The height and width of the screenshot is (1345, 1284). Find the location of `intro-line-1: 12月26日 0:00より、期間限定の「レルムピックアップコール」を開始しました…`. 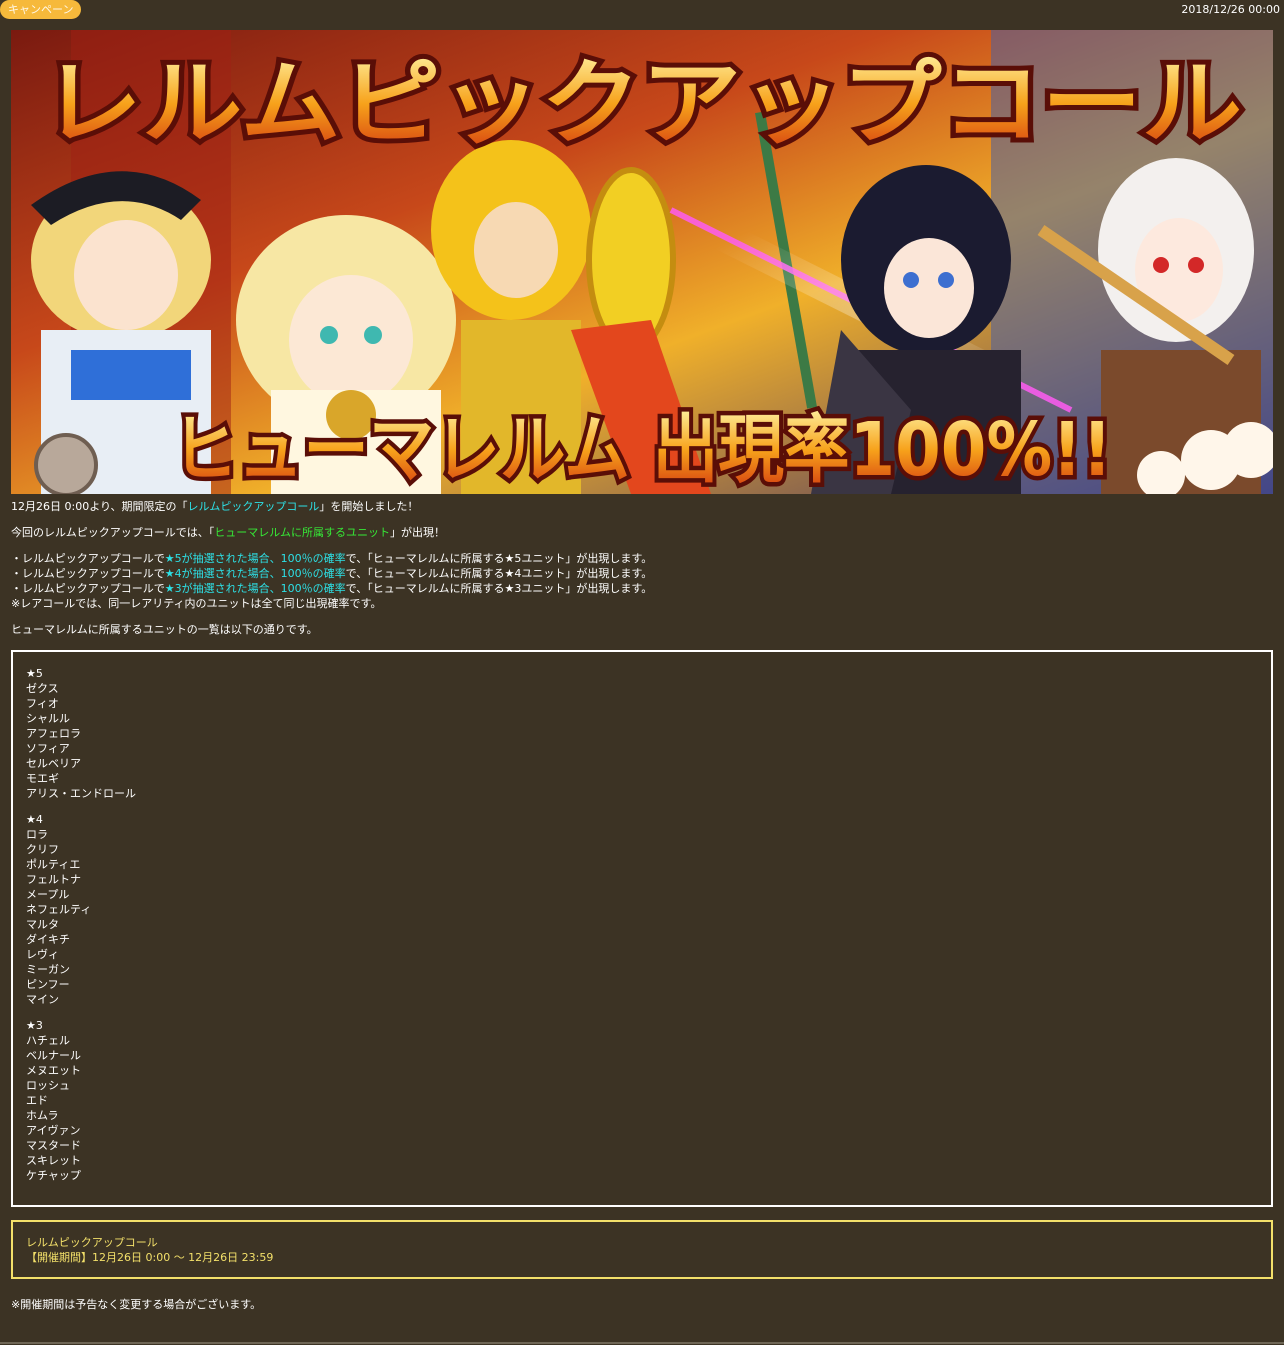

intro-line-1: 12月26日 0:00より、期間限定の「レルムピックアップコール」を開始しました… is located at coordinates (215, 506).